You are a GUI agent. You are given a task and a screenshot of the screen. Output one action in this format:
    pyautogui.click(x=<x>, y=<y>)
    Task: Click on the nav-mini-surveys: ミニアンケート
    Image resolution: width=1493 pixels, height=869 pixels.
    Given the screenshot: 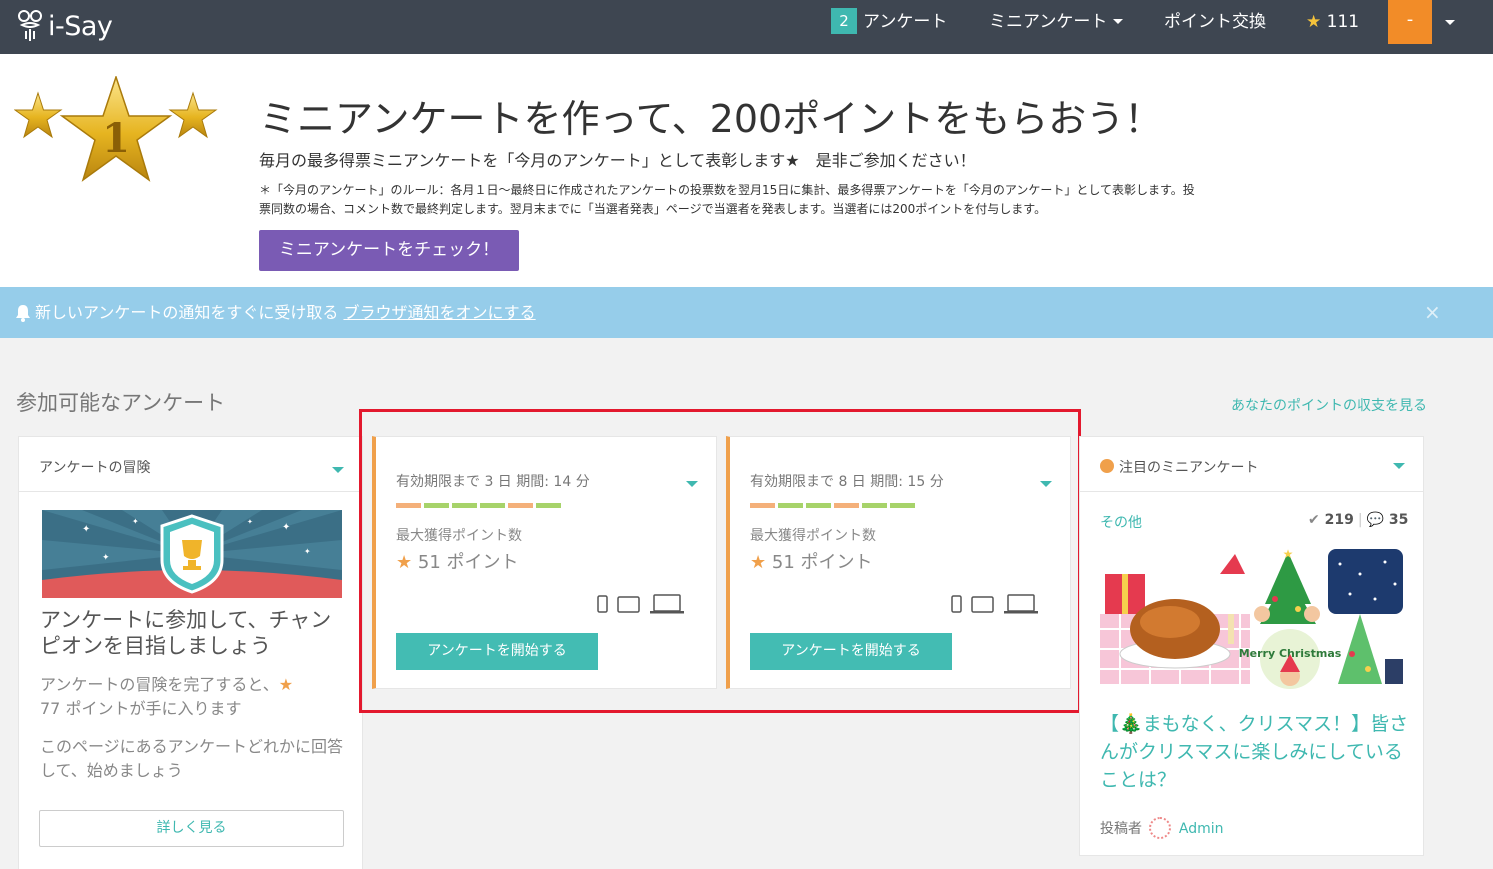 What is the action you would take?
    pyautogui.click(x=1056, y=22)
    